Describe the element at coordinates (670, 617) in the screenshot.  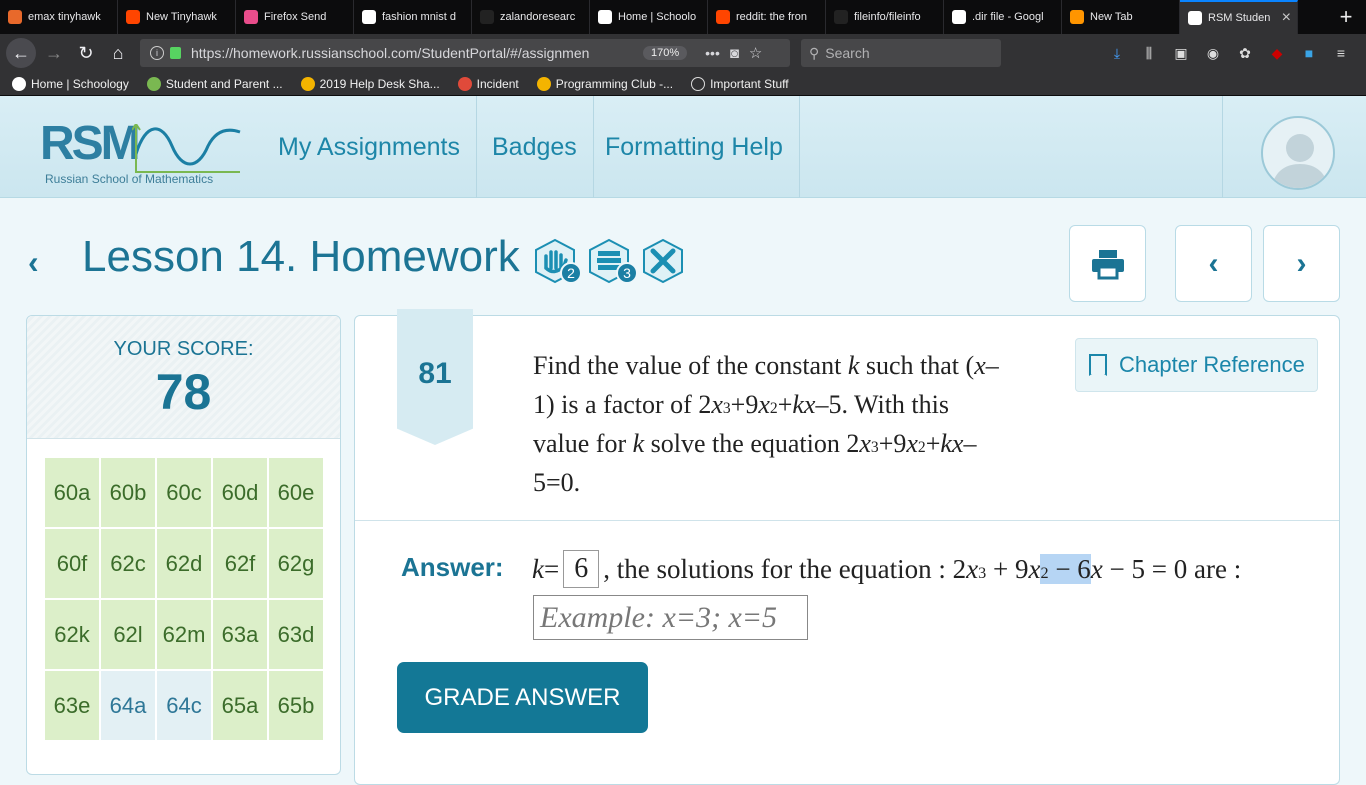
I see `solutions-input: Example: x=3; x=5` at that location.